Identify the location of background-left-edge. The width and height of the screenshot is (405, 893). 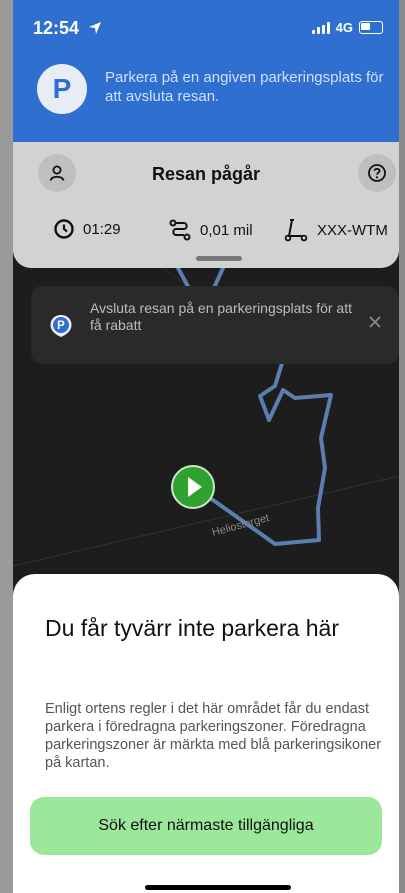
(6, 446).